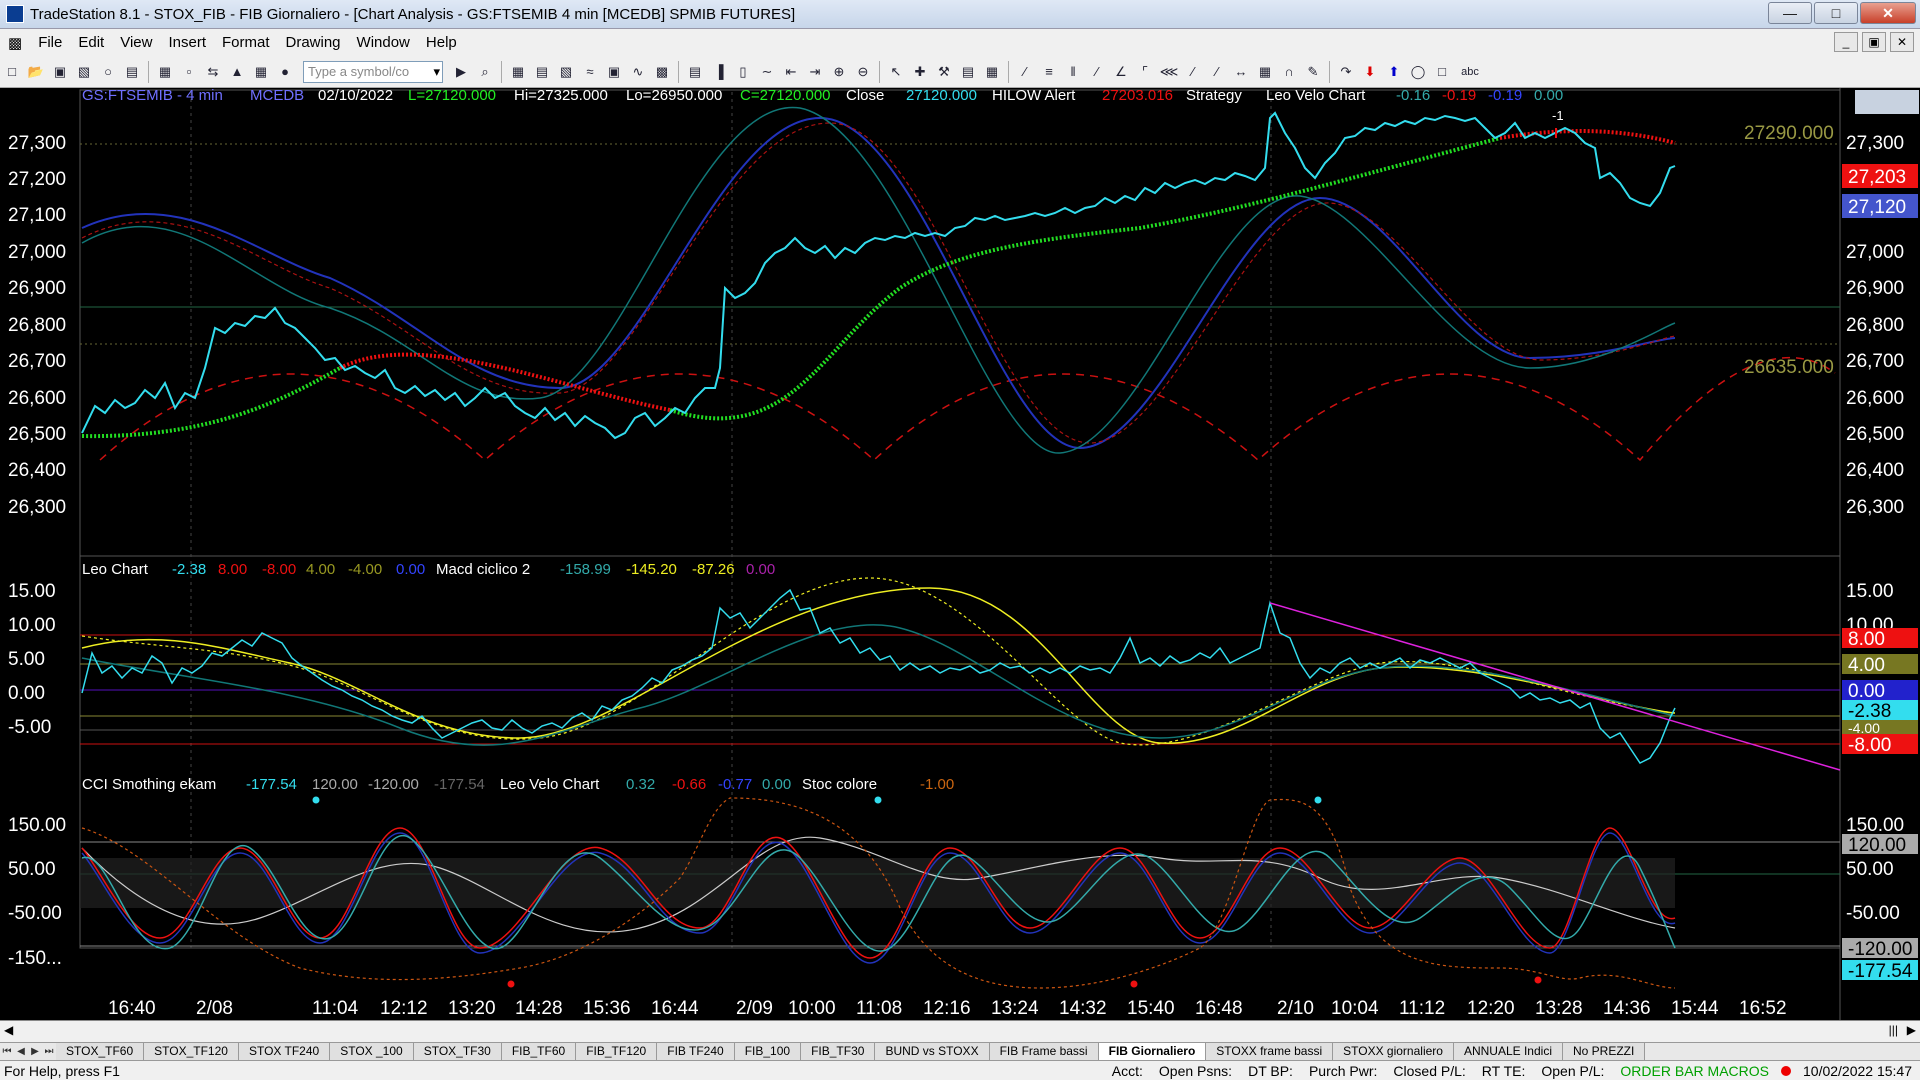  What do you see at coordinates (1393, 1051) in the screenshot?
I see `tab-stoxx-giornaliero: STOXX giornaliero` at bounding box center [1393, 1051].